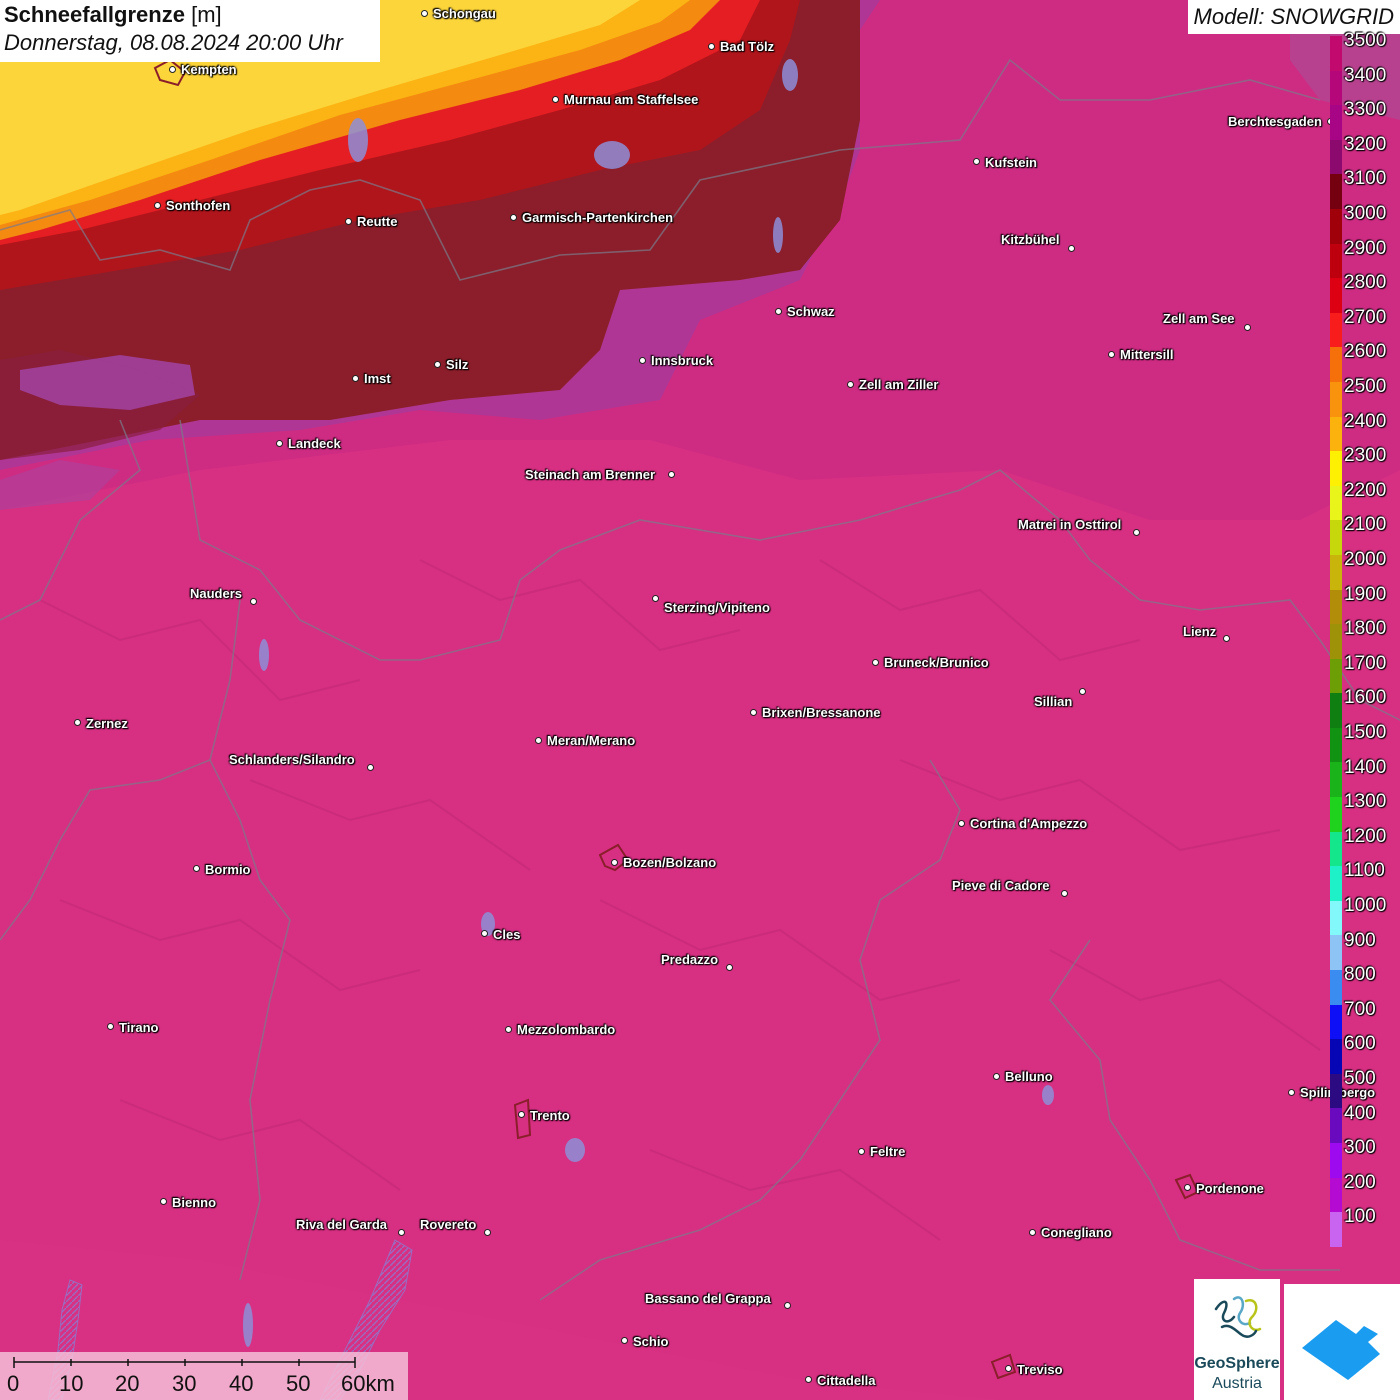  What do you see at coordinates (228, 869) in the screenshot?
I see `city-label: Bormio` at bounding box center [228, 869].